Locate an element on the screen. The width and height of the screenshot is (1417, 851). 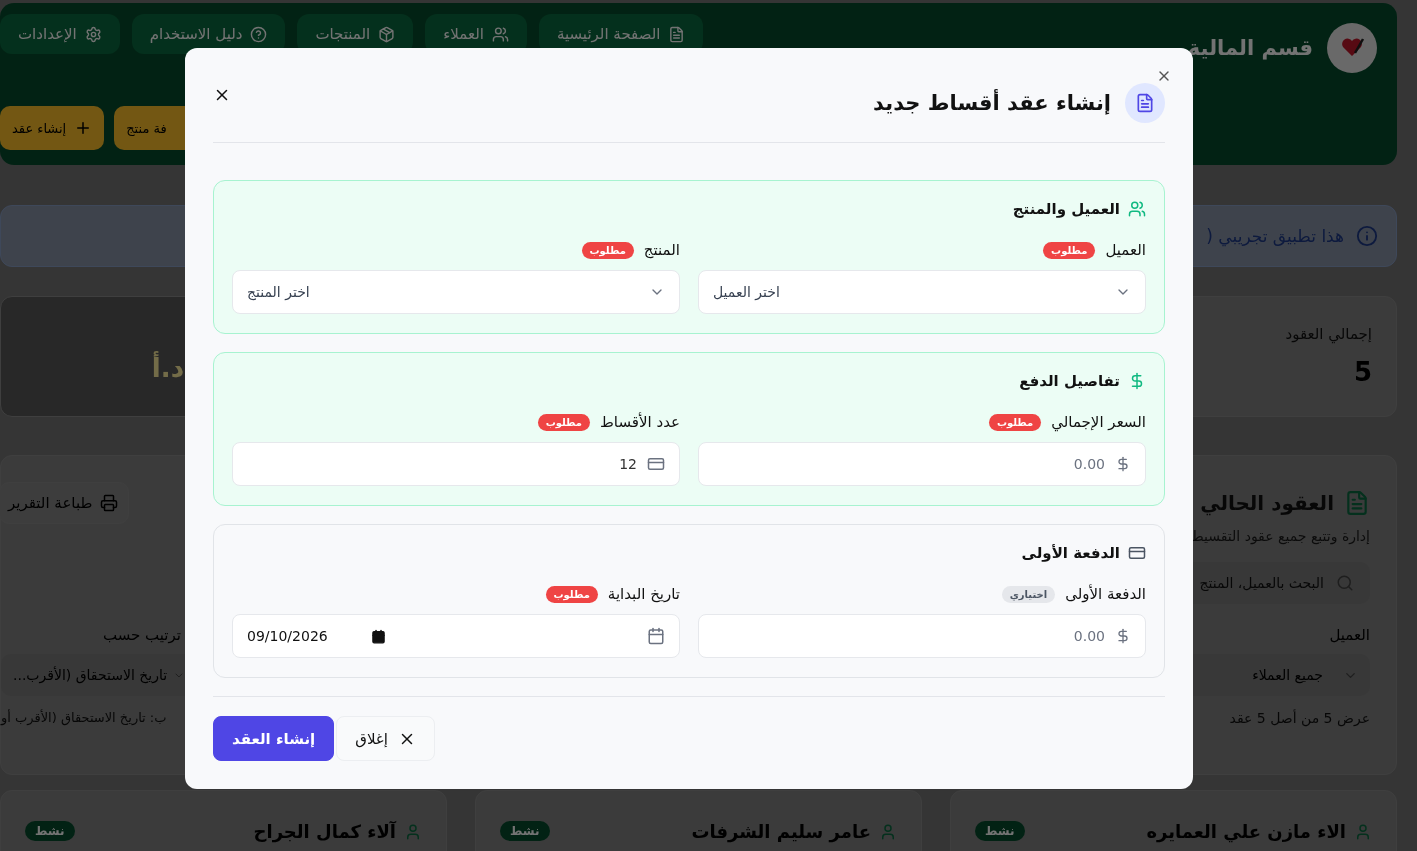
stat-value: 5 is located at coordinates (1362, 372).